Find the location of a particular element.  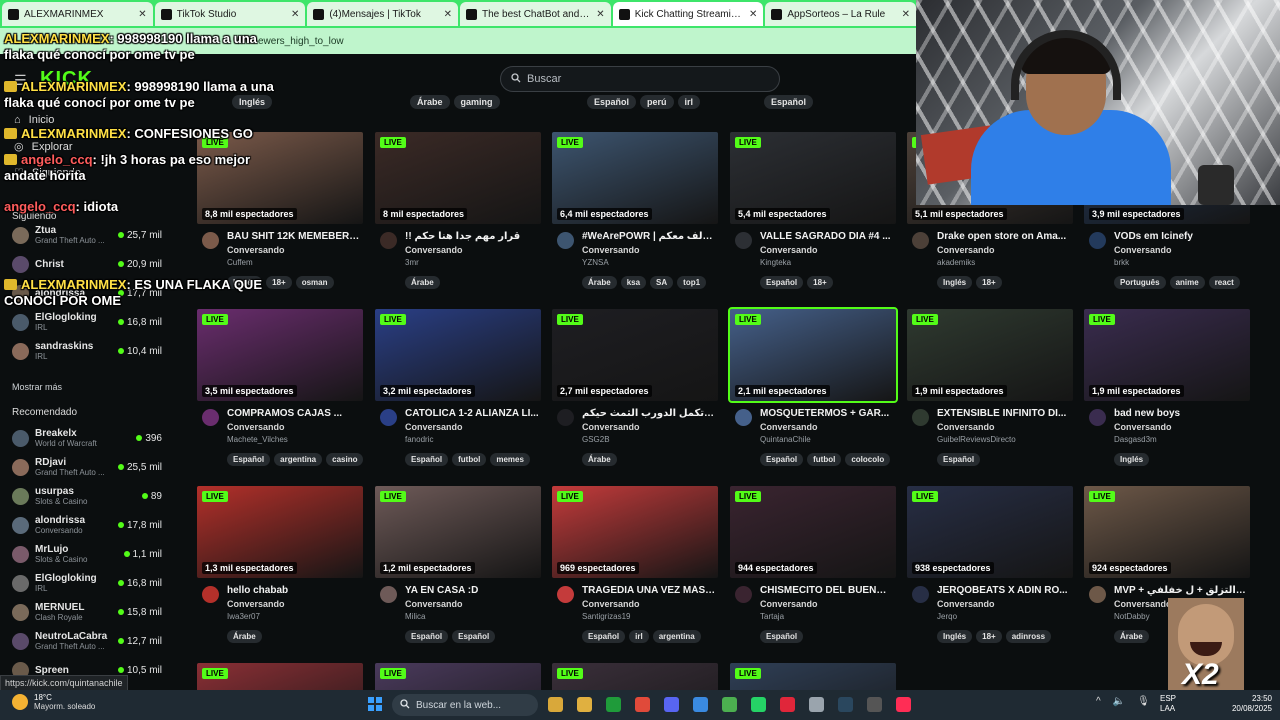

windows-start-icon is located at coordinates (375, 704).